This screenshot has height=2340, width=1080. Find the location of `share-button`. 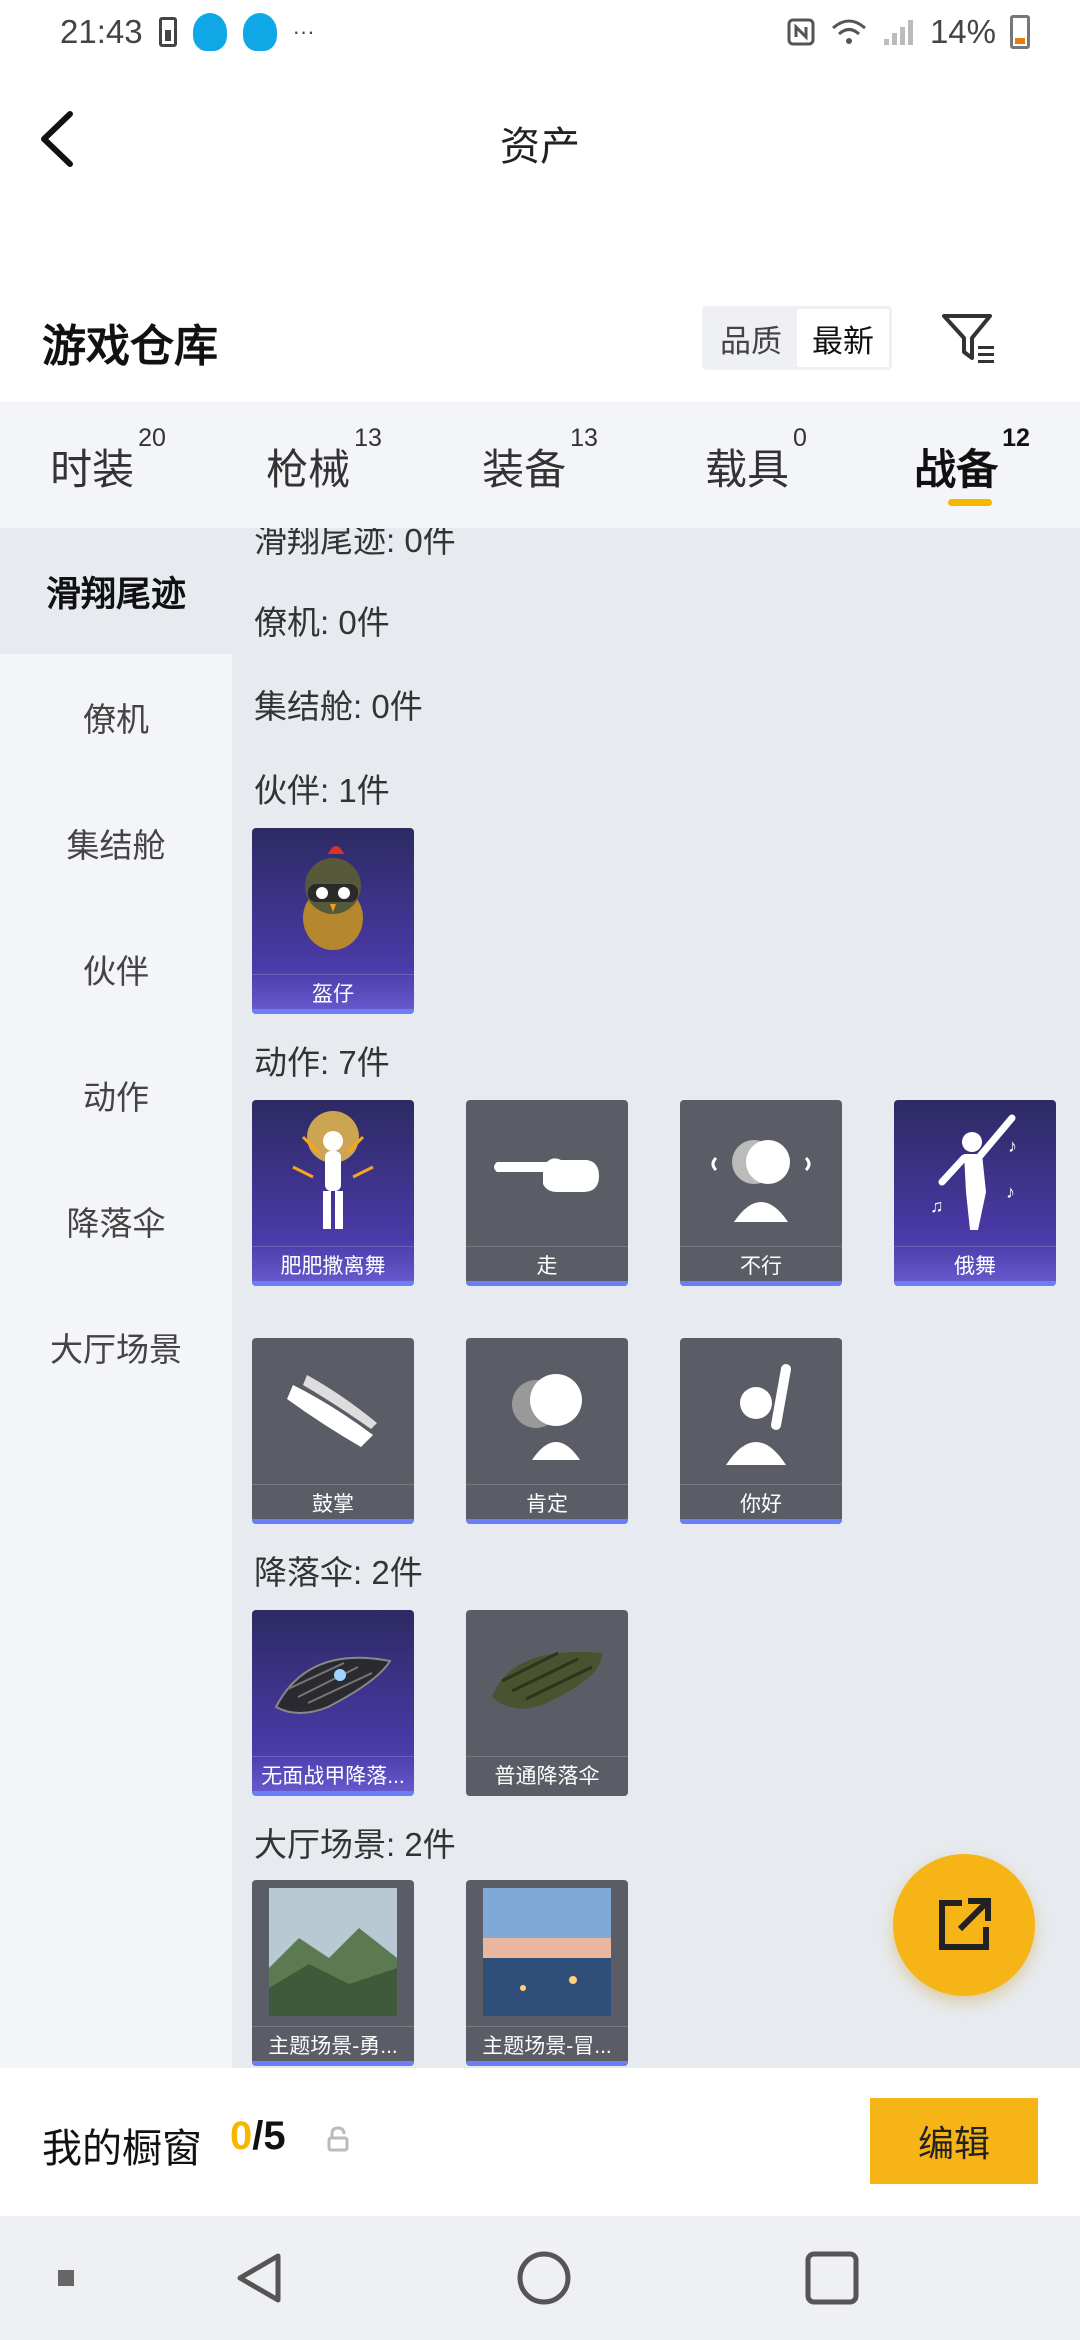

share-button is located at coordinates (964, 1925).